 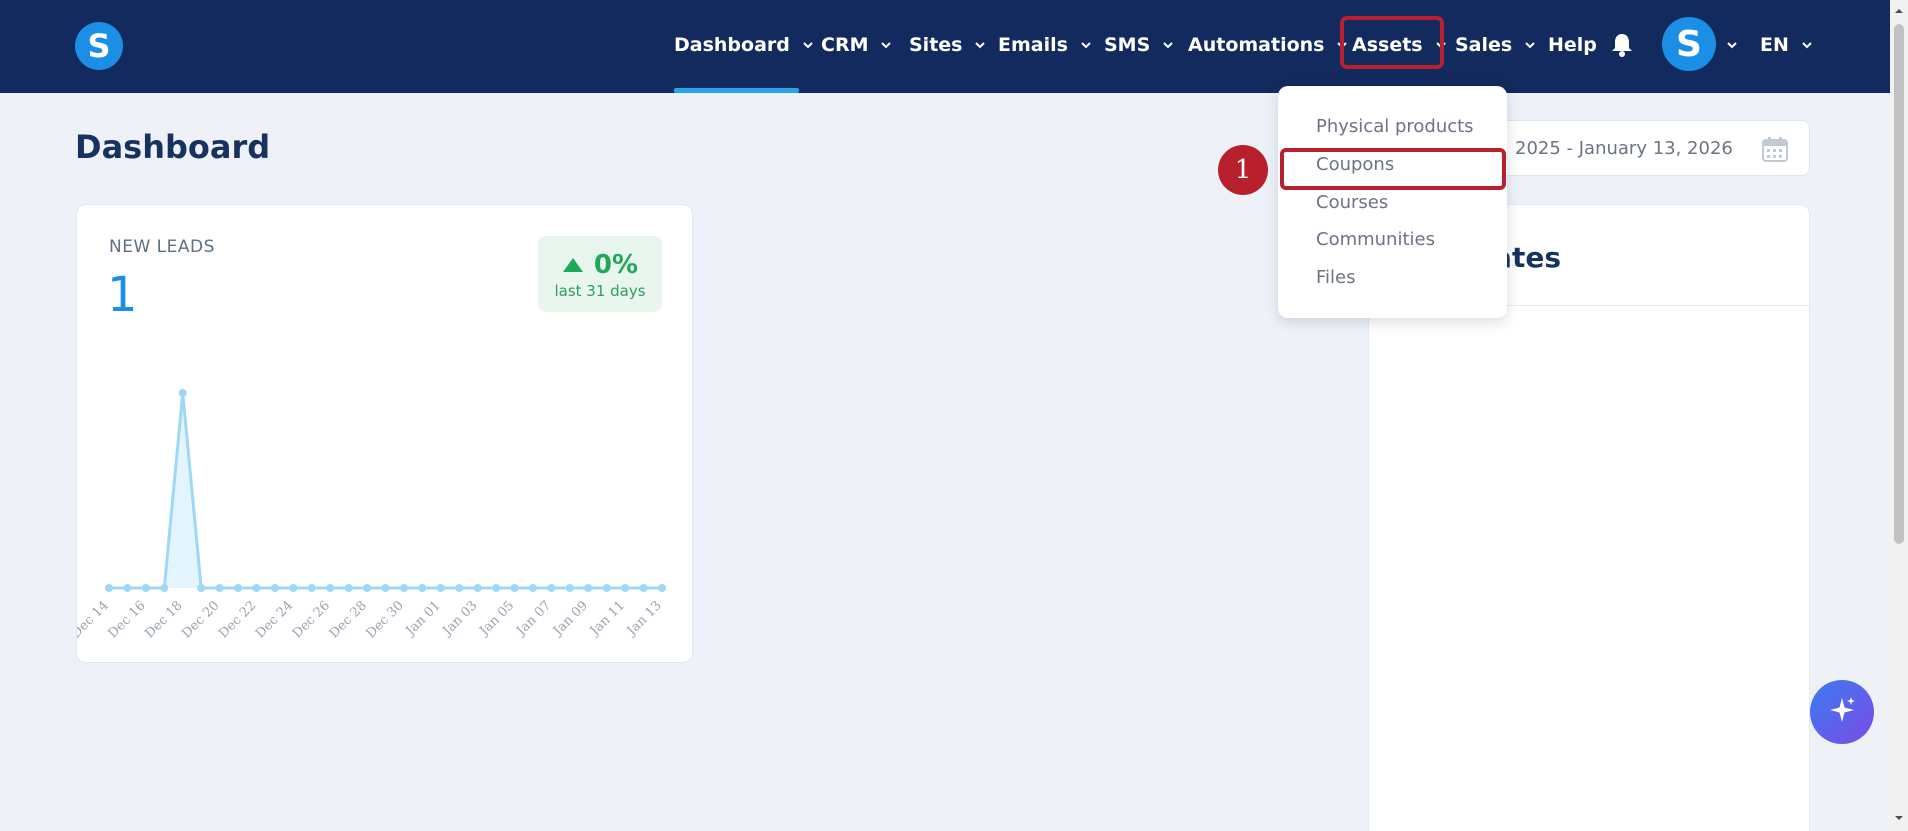 I want to click on bell-icon, so click(x=1622, y=45).